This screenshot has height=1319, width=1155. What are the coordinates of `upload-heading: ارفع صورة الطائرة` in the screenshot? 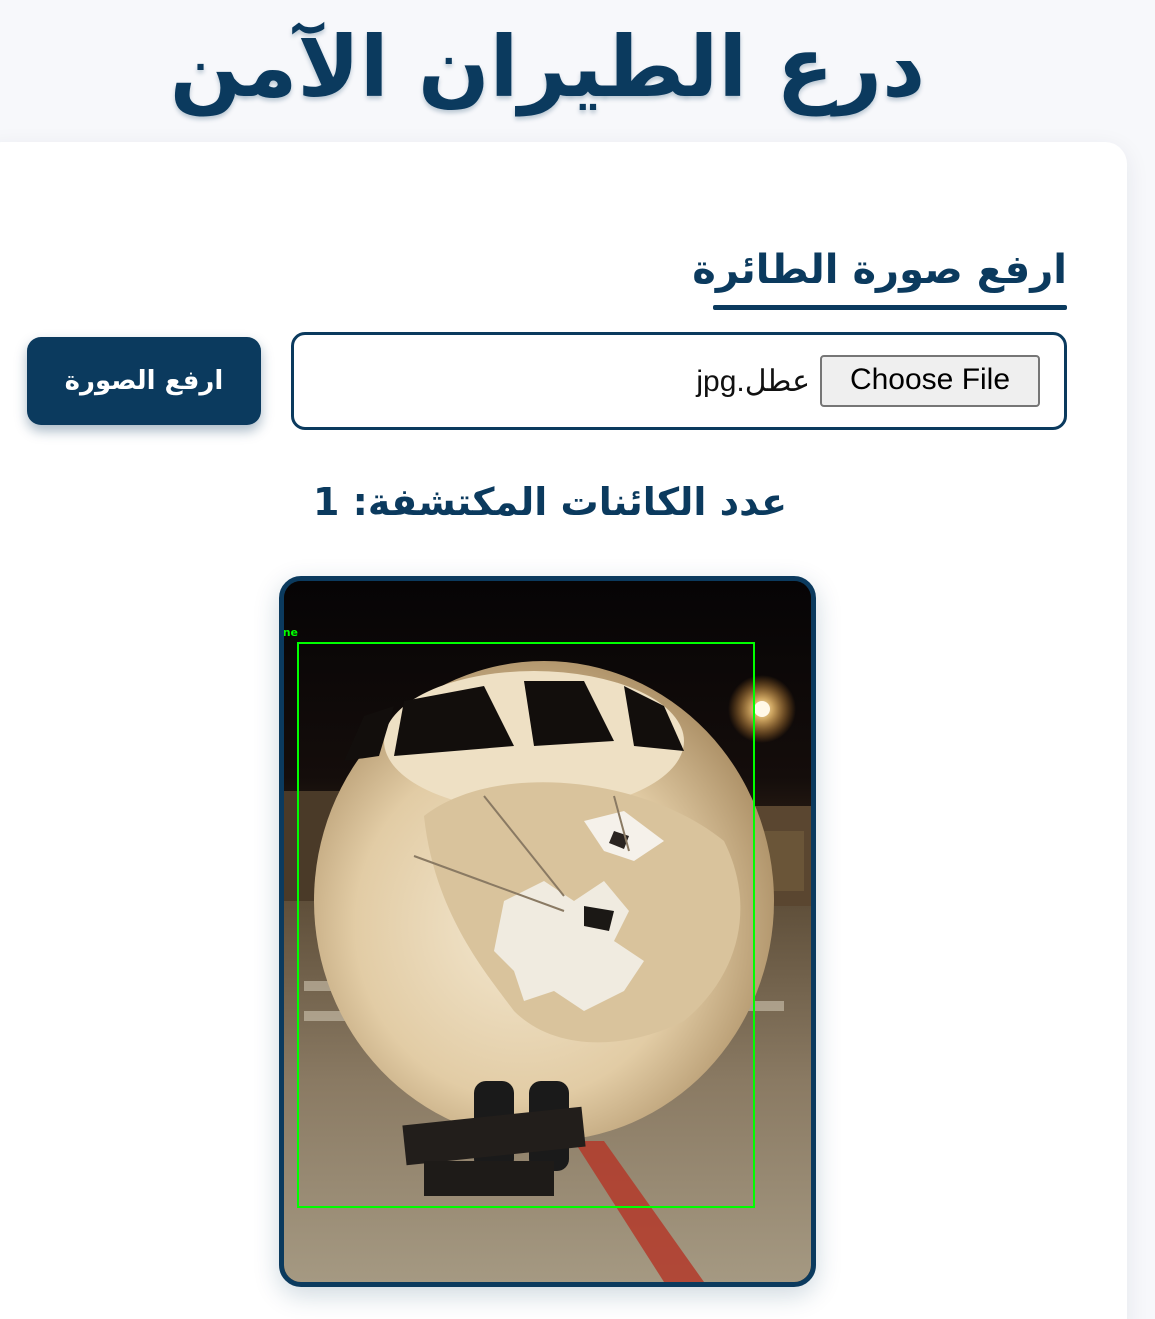 It's located at (879, 270).